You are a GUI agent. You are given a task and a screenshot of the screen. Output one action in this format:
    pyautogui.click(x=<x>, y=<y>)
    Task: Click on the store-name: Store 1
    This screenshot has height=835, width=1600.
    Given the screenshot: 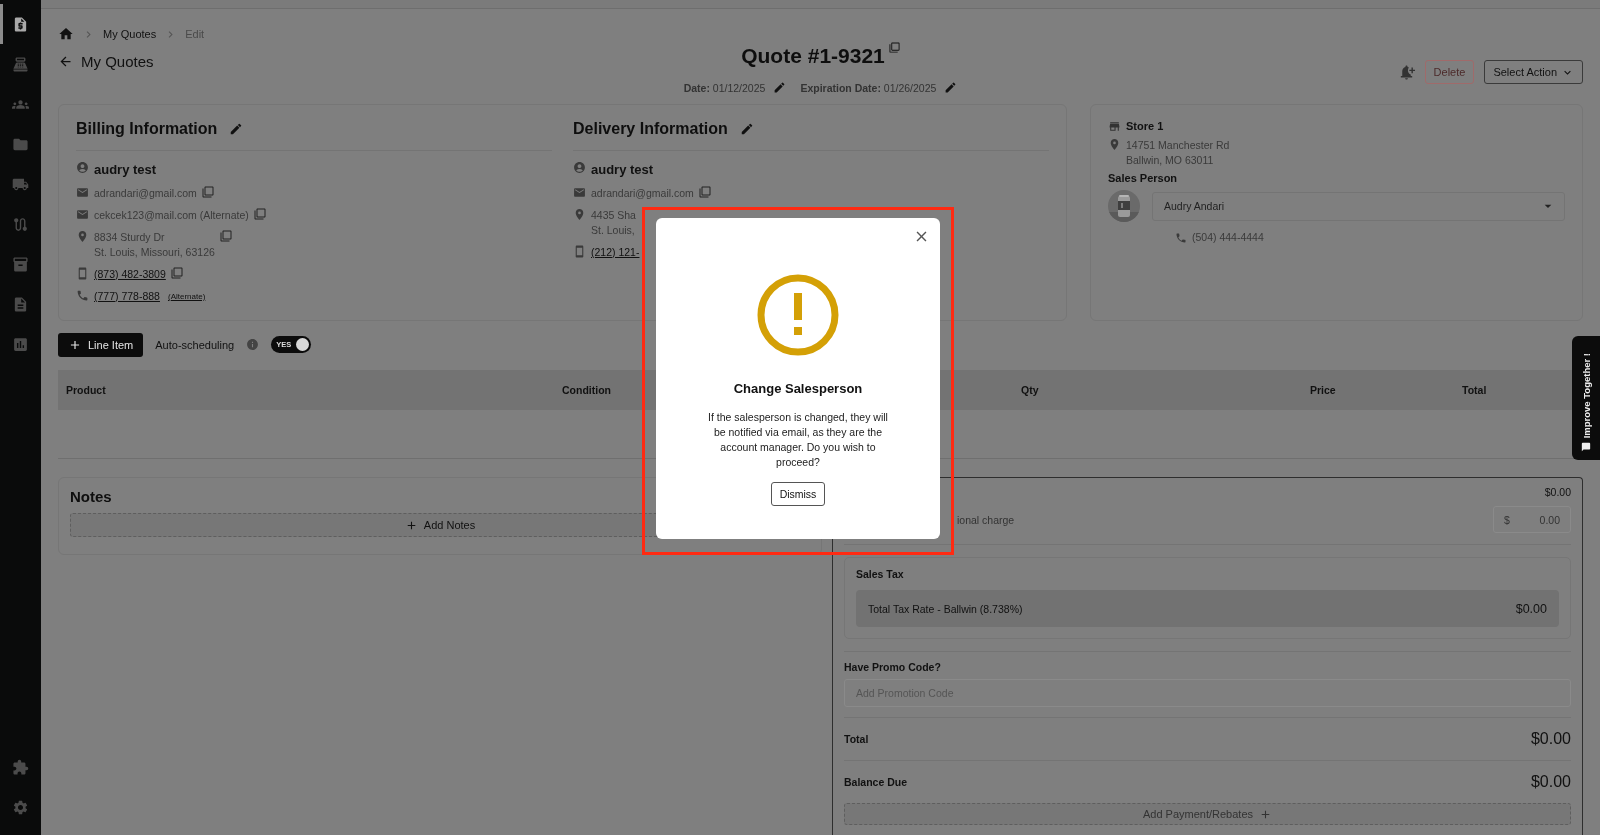 What is the action you would take?
    pyautogui.click(x=1145, y=126)
    